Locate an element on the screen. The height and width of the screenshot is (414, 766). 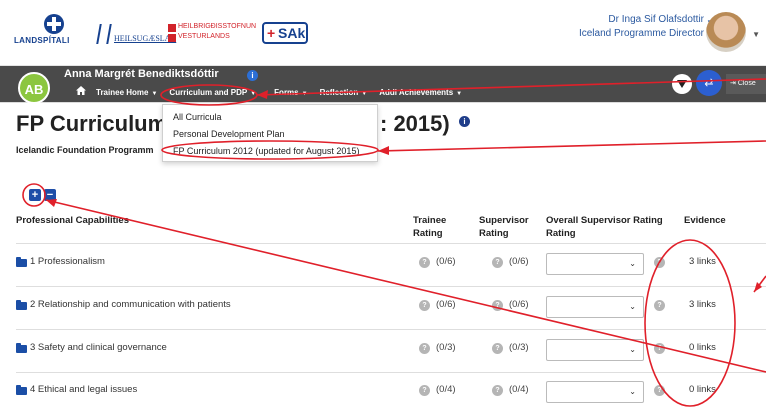
home-icon is located at coordinates (81, 90).